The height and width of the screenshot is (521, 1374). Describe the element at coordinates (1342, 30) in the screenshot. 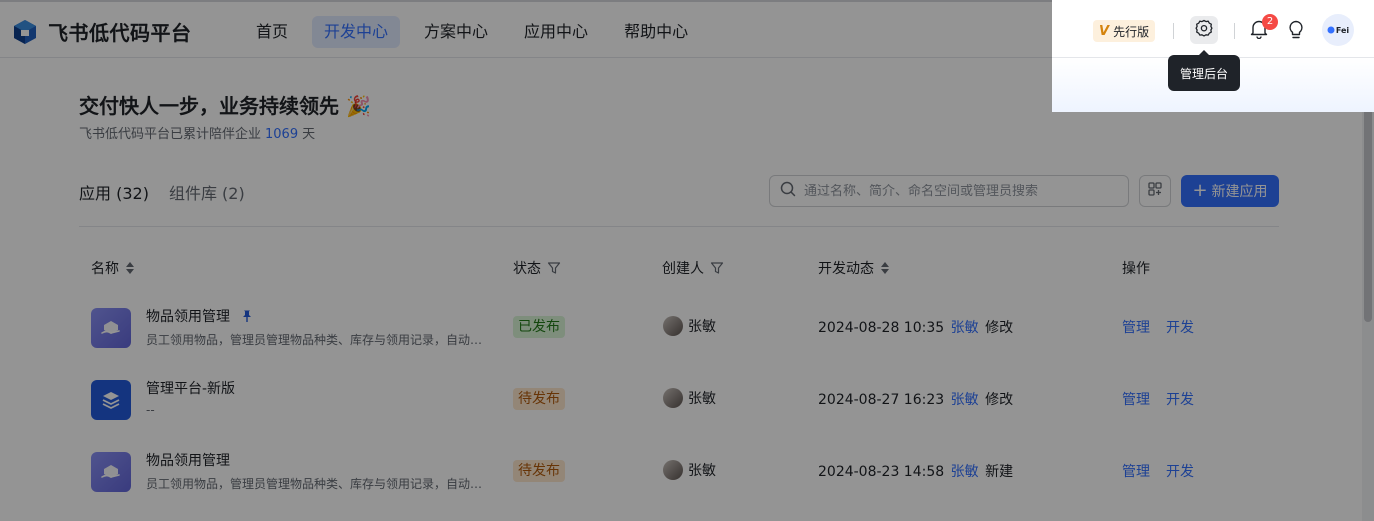

I see `avatar-text: Fei` at that location.